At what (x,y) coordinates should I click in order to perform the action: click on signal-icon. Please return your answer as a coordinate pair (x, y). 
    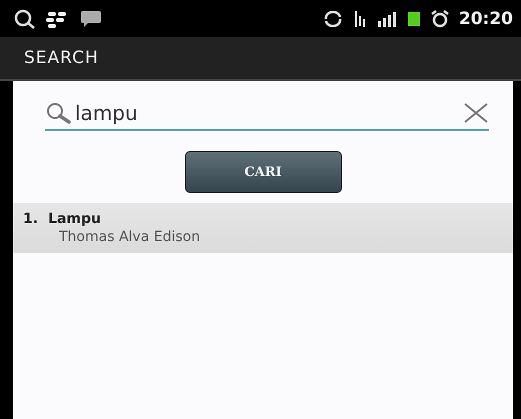
    Looking at the image, I should click on (386, 18).